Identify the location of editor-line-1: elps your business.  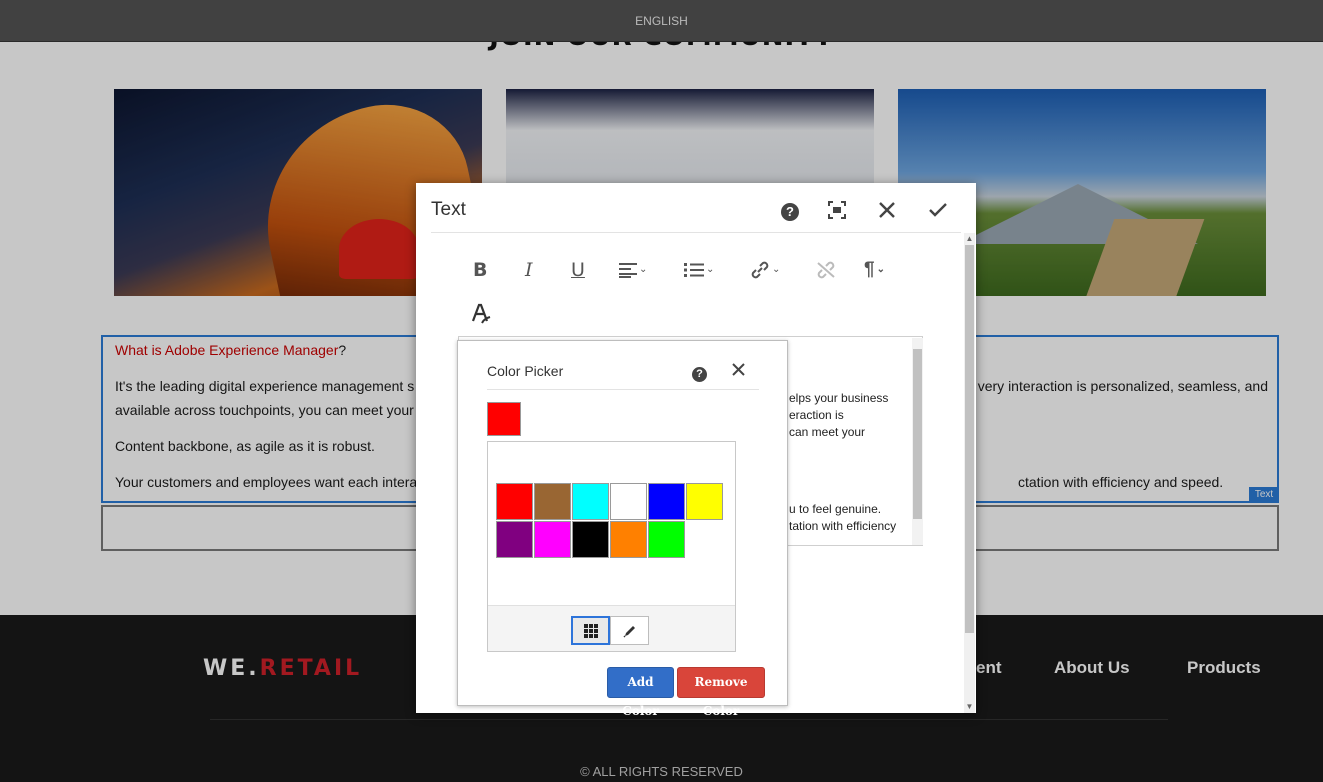
(839, 398).